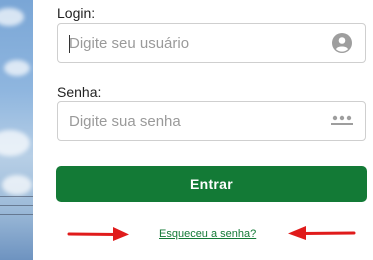 Image resolution: width=373 pixels, height=260 pixels. I want to click on forgot-password-link: Esqueceu a senha?, so click(207, 234).